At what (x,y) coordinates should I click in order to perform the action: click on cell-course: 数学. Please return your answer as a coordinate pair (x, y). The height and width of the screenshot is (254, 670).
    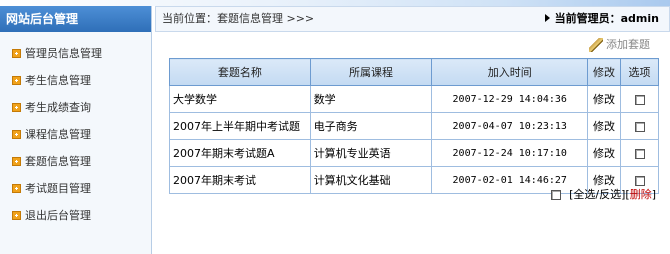
    Looking at the image, I should click on (371, 99).